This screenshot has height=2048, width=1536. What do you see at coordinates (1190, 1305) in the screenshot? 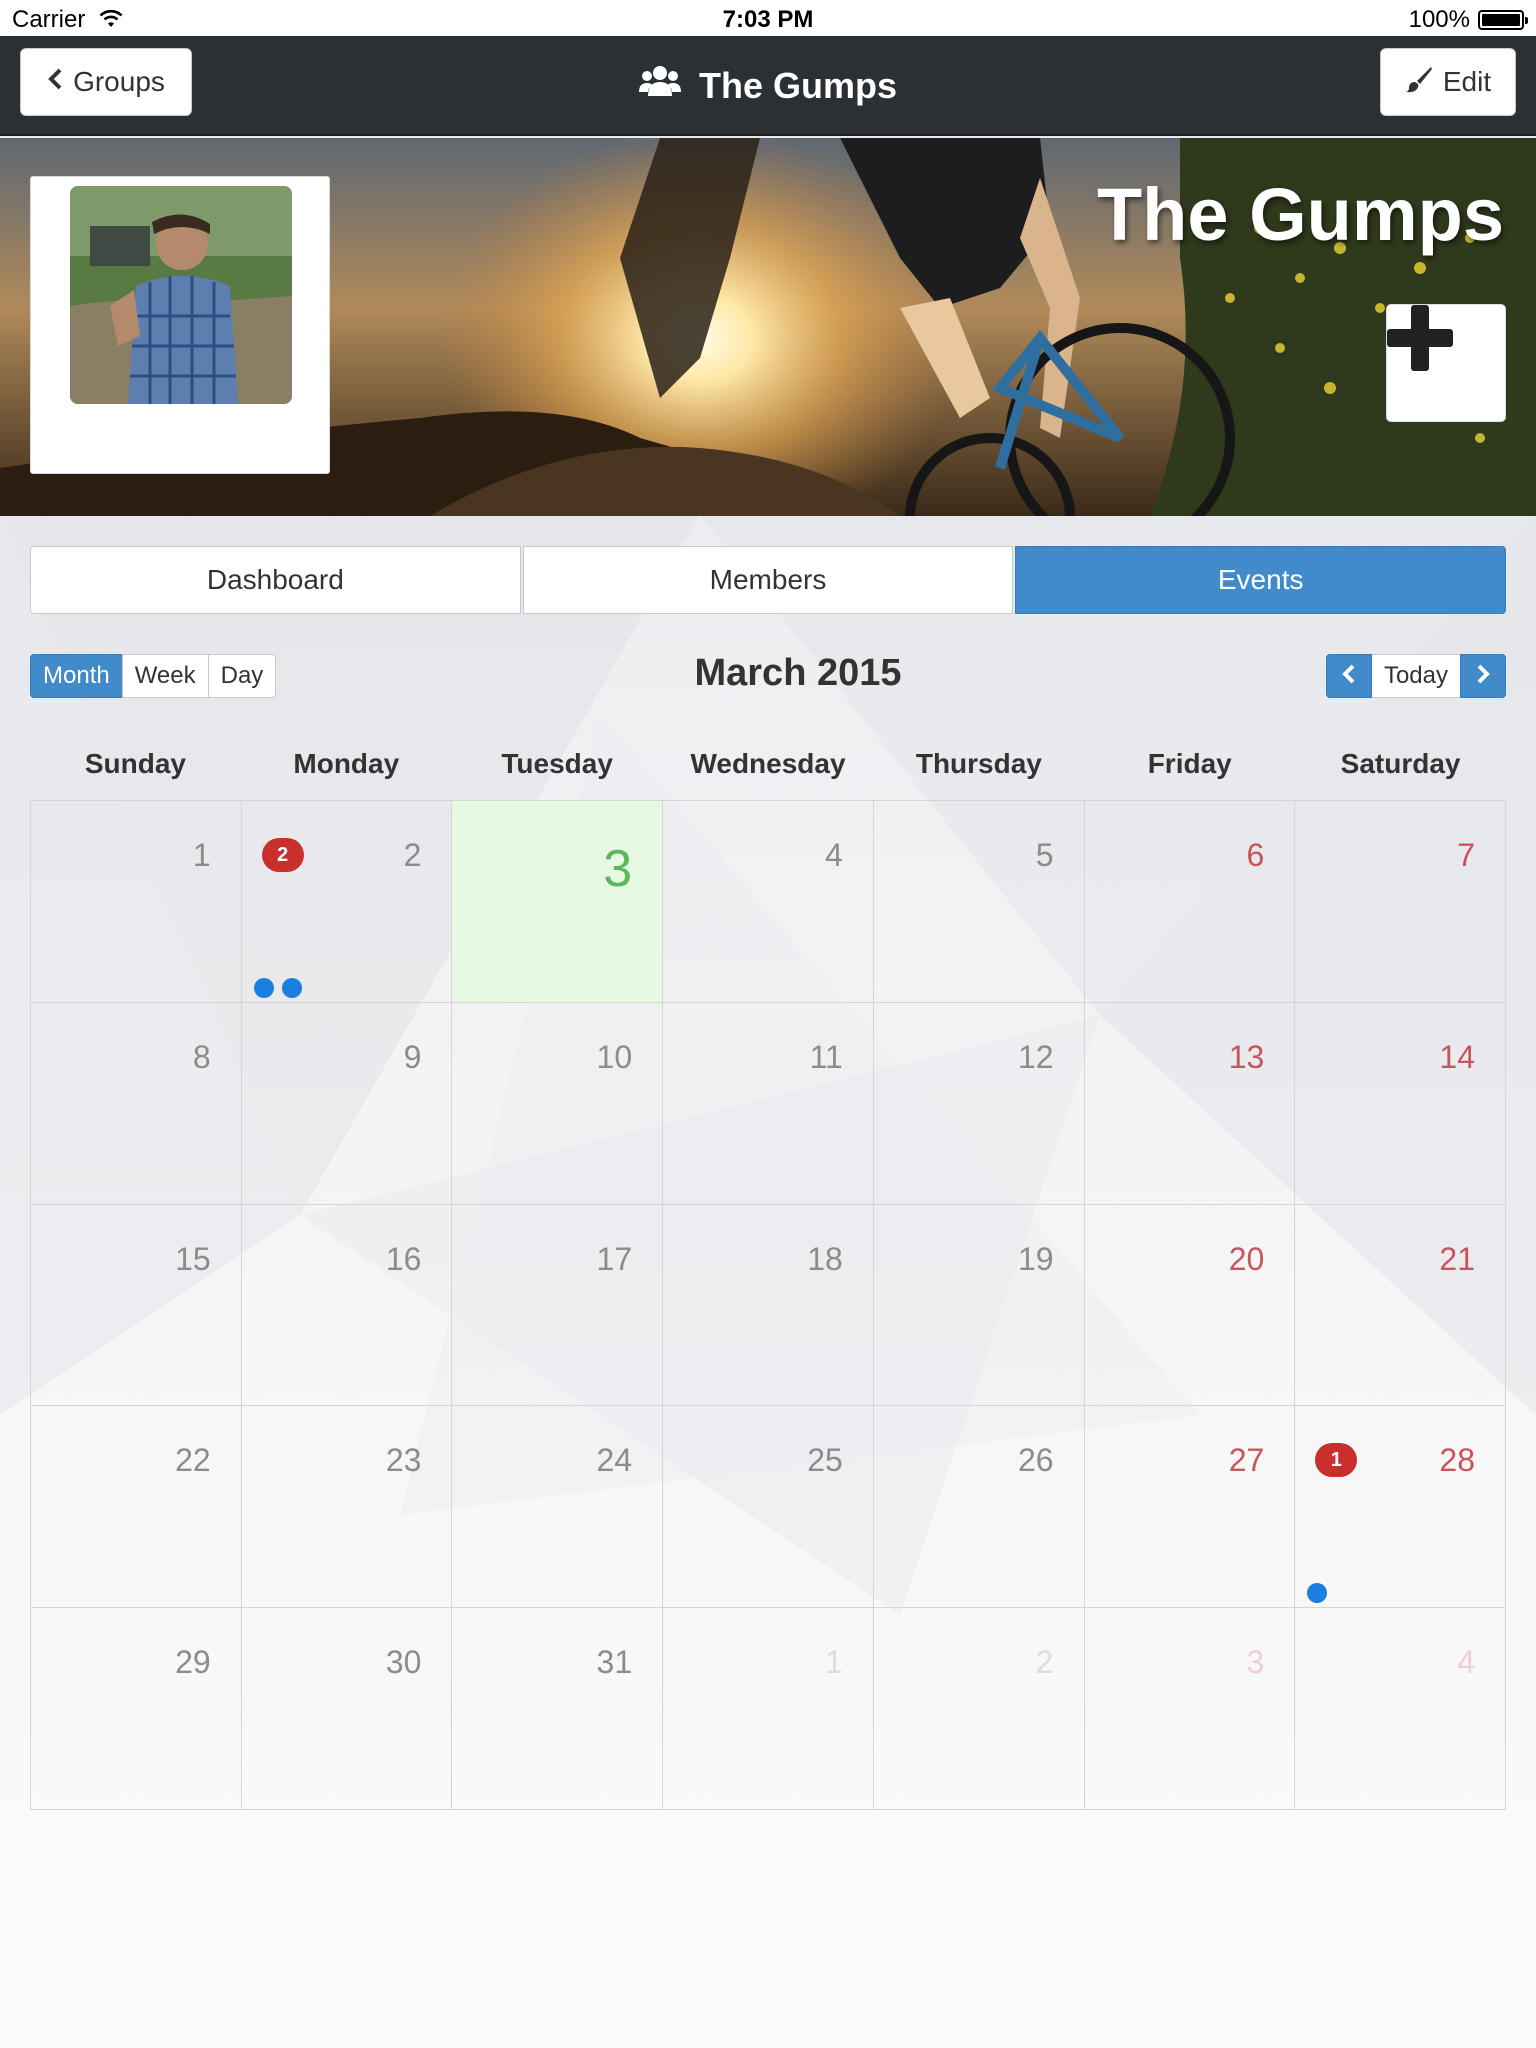
I see `calendar-day-cell: 20` at bounding box center [1190, 1305].